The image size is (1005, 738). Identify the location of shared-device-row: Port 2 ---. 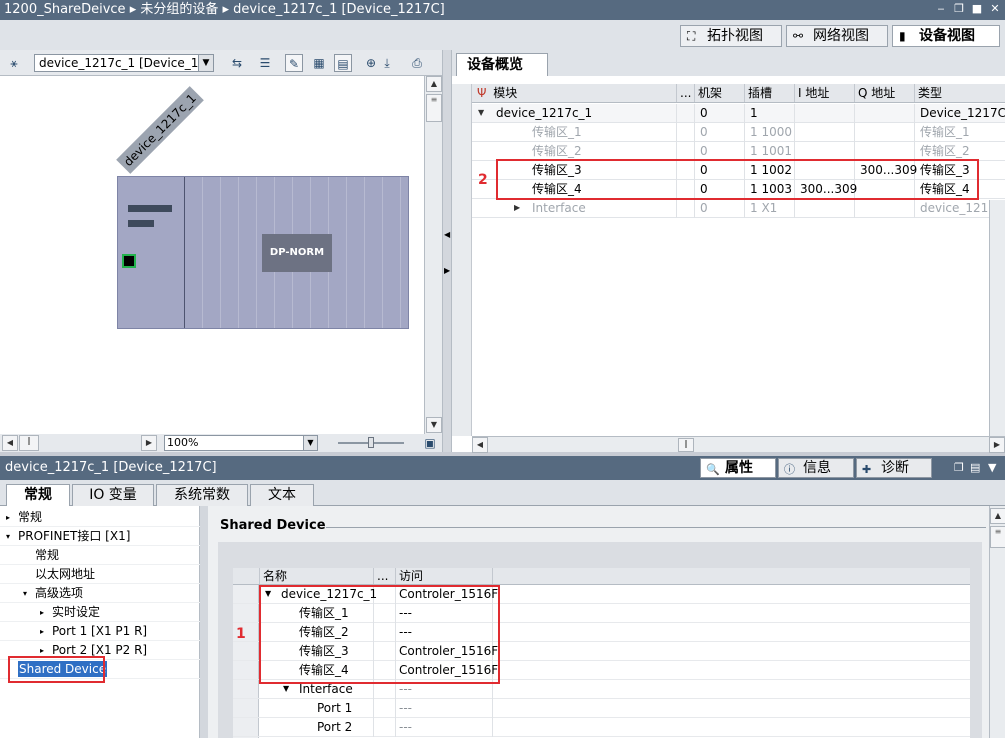
(601, 727).